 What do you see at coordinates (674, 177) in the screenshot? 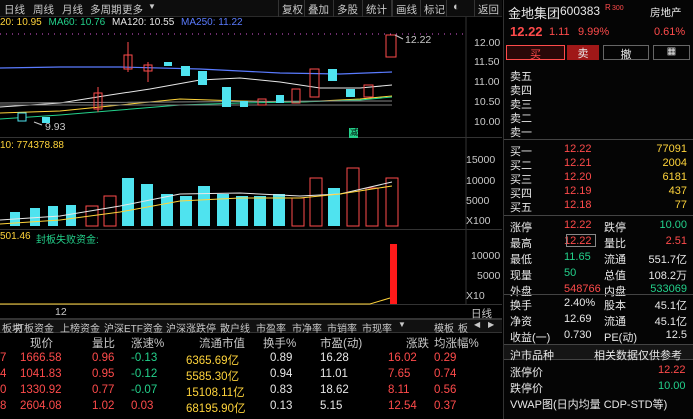
I see `bid-volume: 6181` at bounding box center [674, 177].